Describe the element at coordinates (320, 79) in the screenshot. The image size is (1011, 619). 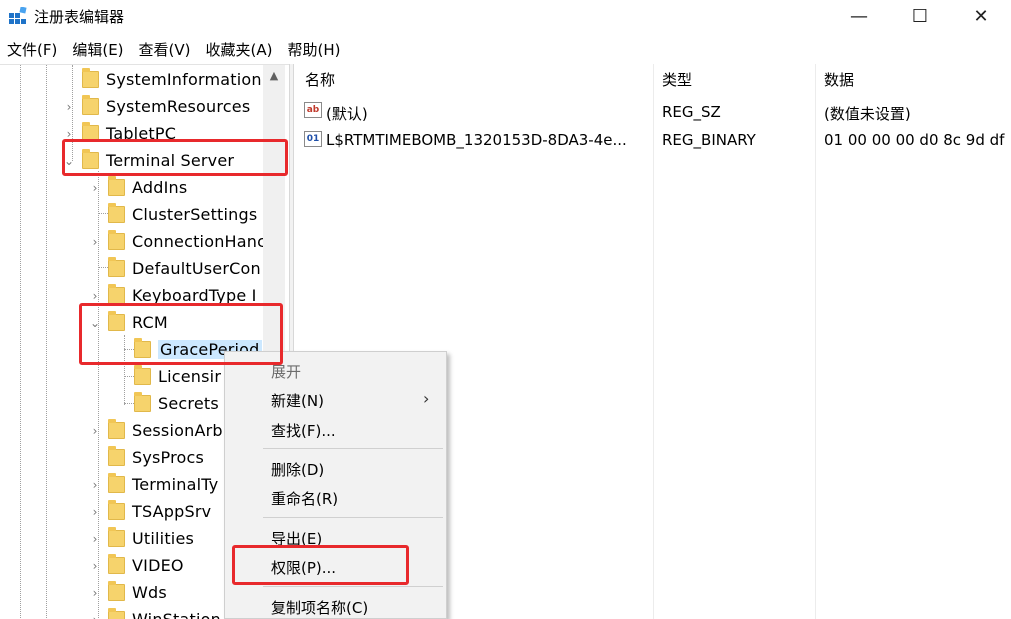
I see `column-header-name: 名称` at that location.